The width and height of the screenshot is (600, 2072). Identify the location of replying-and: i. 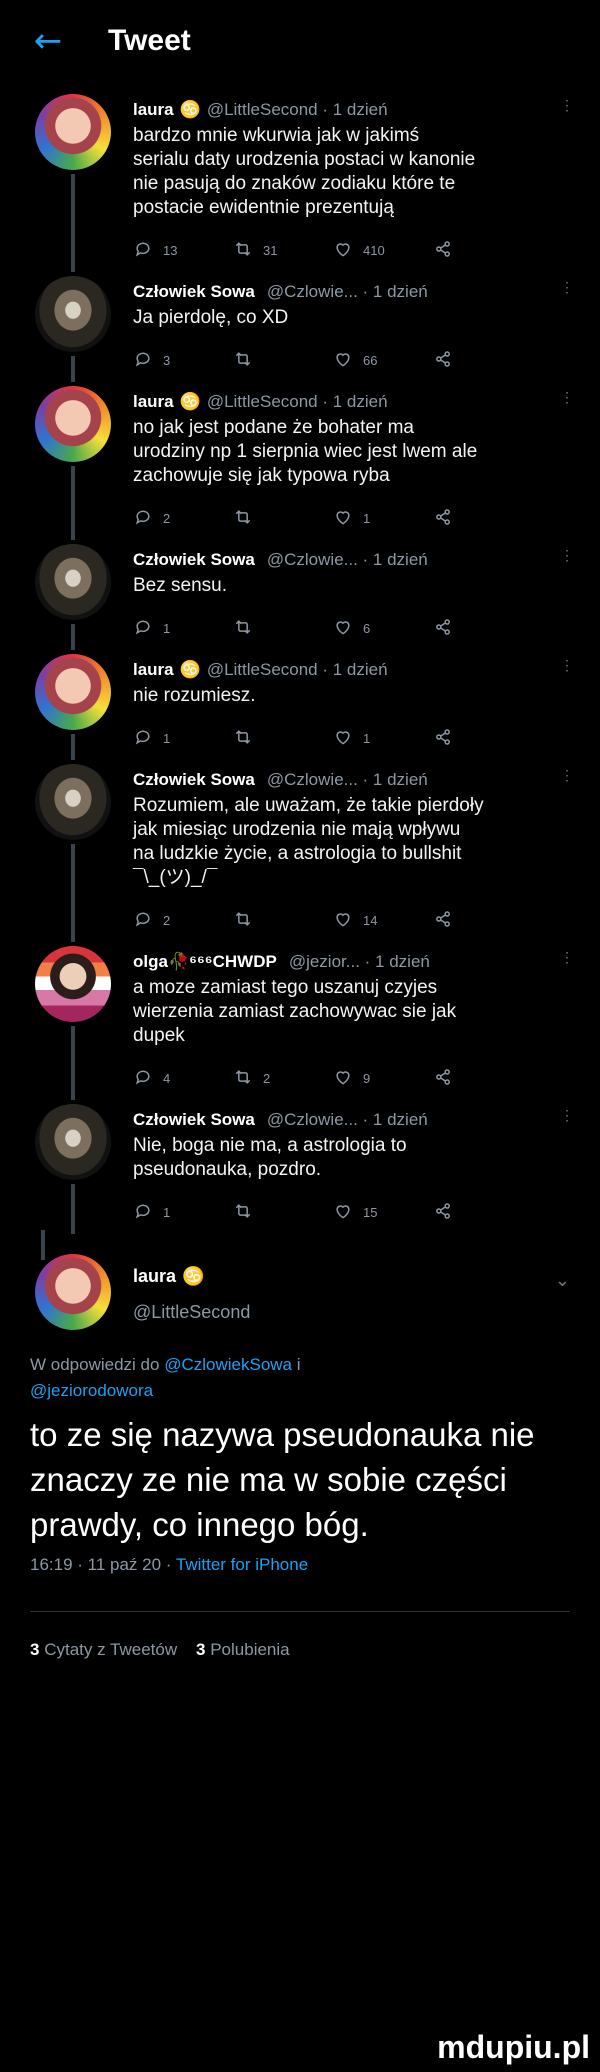
(298, 1364).